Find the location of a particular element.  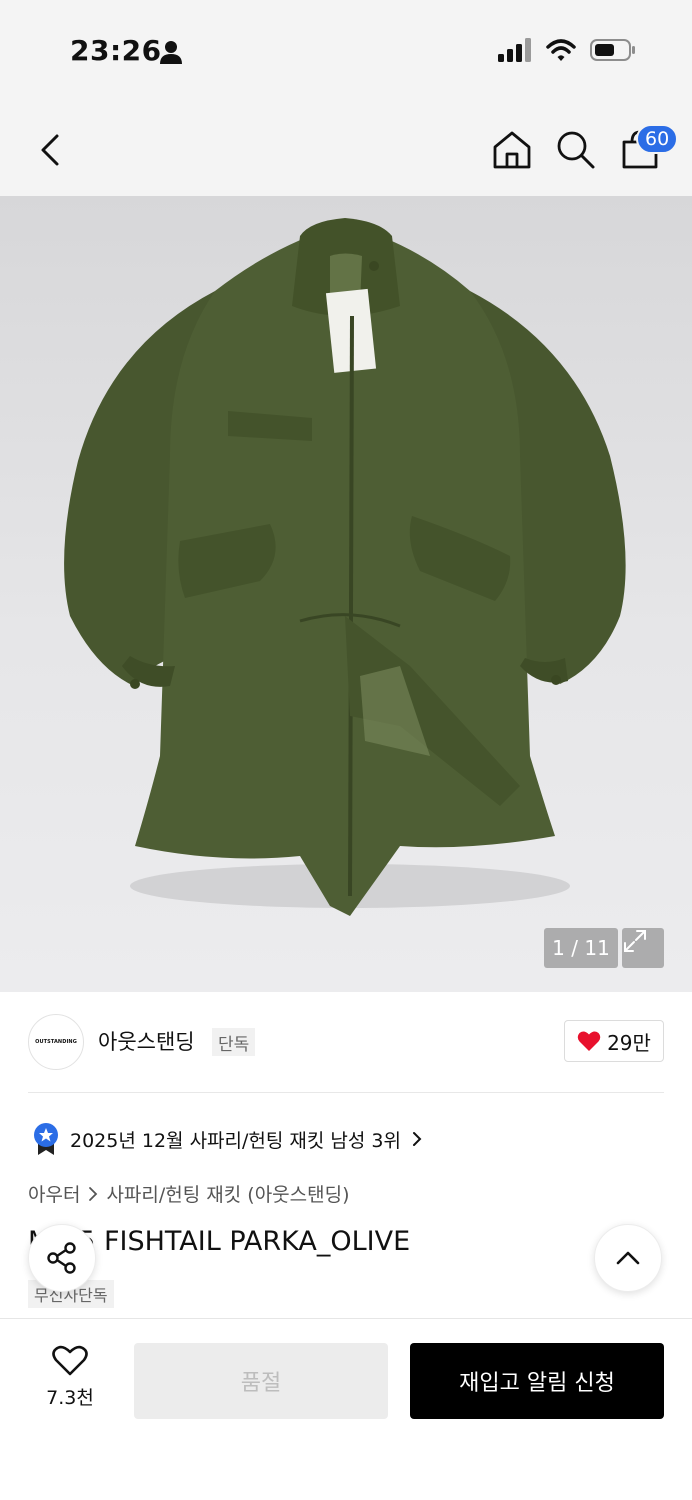

share-button is located at coordinates (62, 1258).